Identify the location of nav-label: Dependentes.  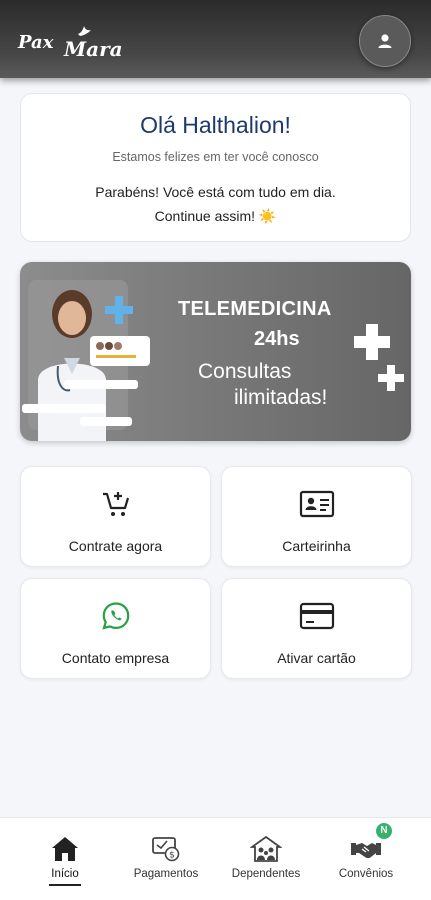
(266, 874).